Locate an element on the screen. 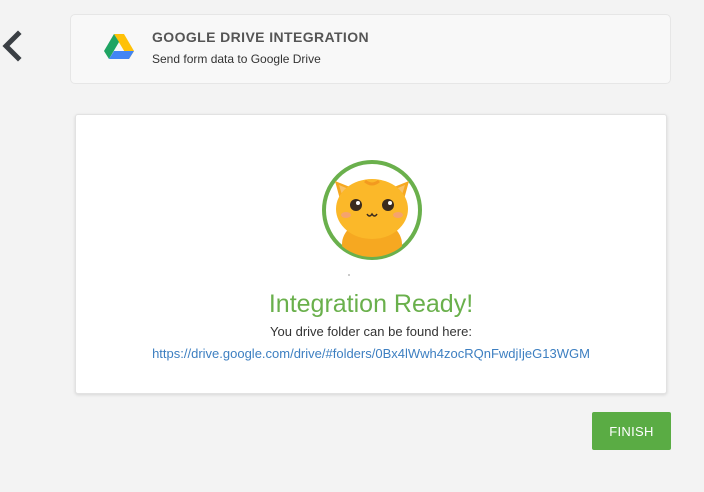 This screenshot has width=704, height=492. back-chevron-icon is located at coordinates (12, 46).